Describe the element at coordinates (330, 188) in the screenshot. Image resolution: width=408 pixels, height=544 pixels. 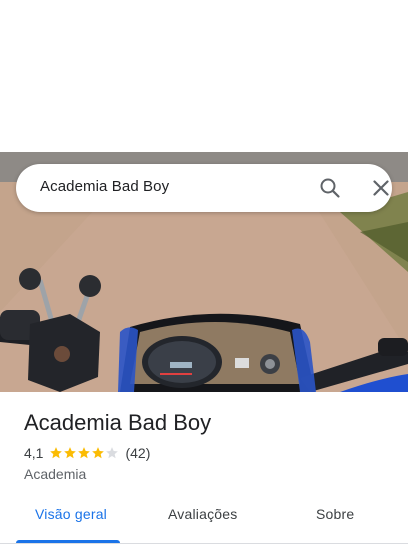
I see `search-icon` at that location.